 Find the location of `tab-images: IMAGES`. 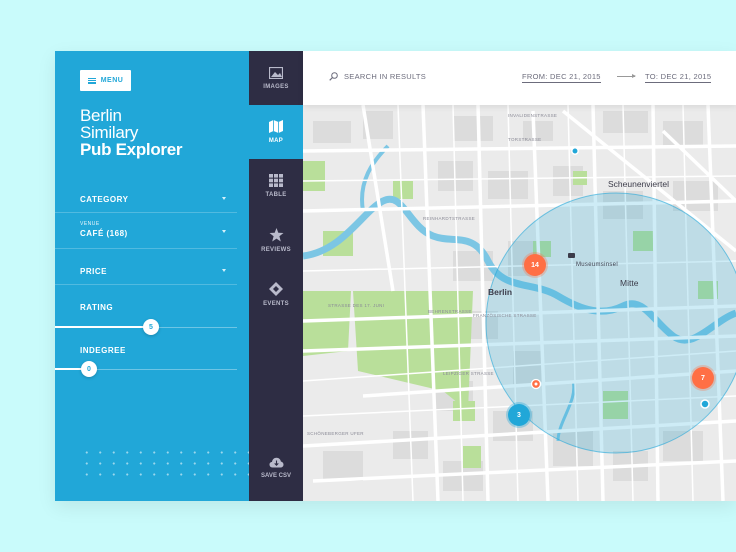

tab-images: IMAGES is located at coordinates (276, 78).